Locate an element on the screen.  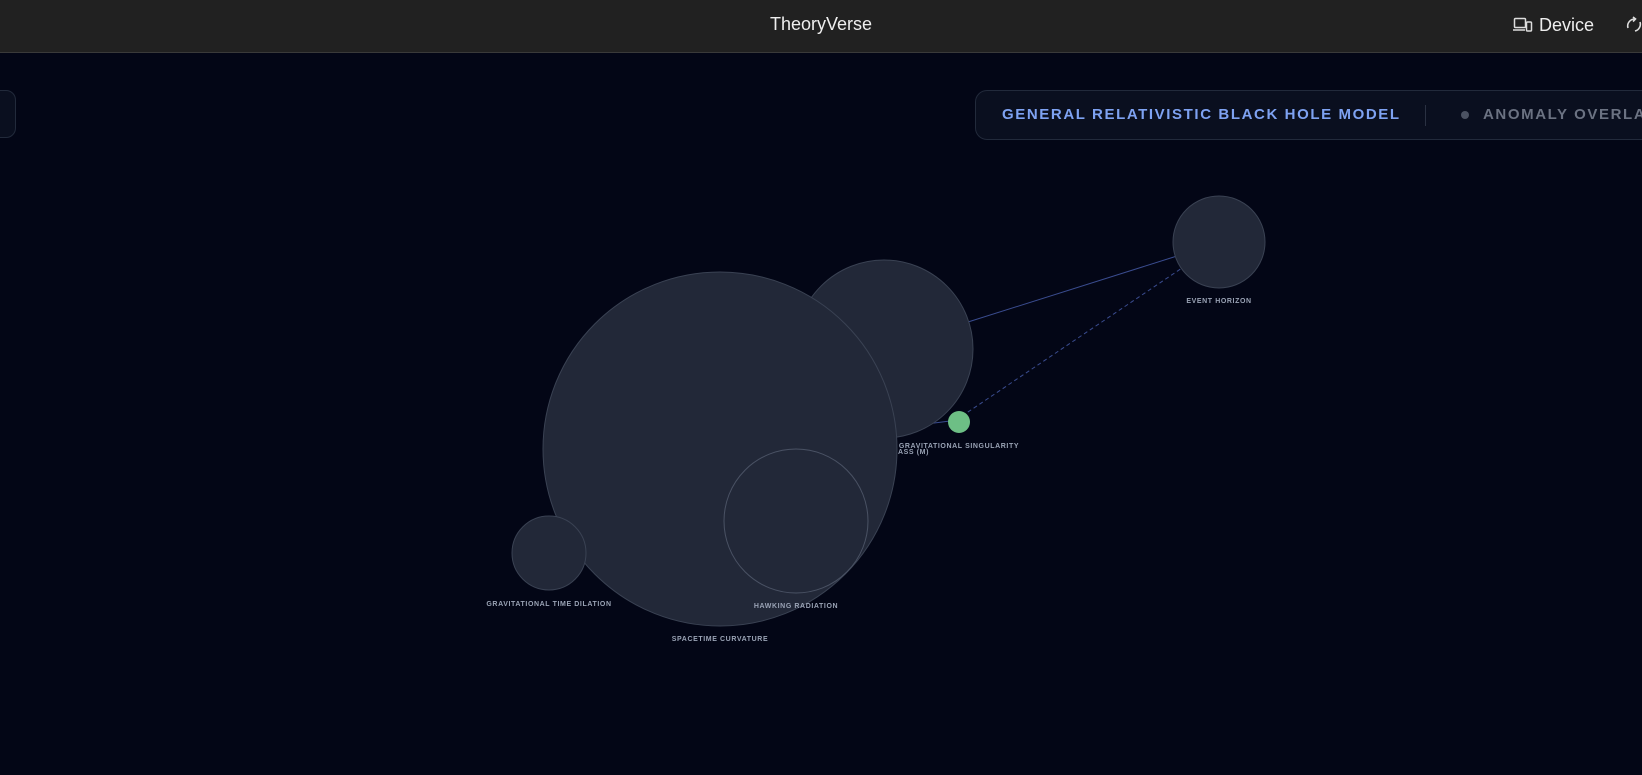
overlay-status-dot is located at coordinates (1465, 114).